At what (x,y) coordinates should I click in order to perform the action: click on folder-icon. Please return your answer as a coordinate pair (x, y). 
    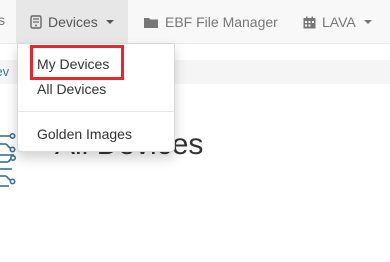
    Looking at the image, I should click on (151, 22).